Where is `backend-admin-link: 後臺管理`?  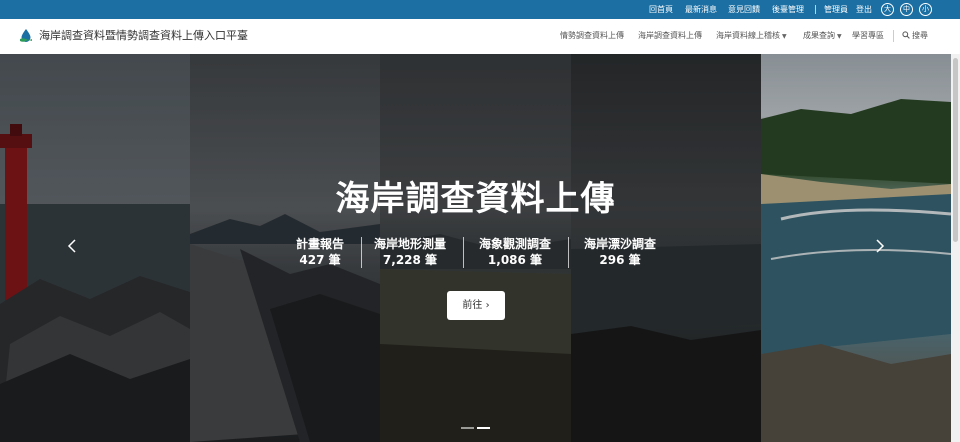 backend-admin-link: 後臺管理 is located at coordinates (788, 9).